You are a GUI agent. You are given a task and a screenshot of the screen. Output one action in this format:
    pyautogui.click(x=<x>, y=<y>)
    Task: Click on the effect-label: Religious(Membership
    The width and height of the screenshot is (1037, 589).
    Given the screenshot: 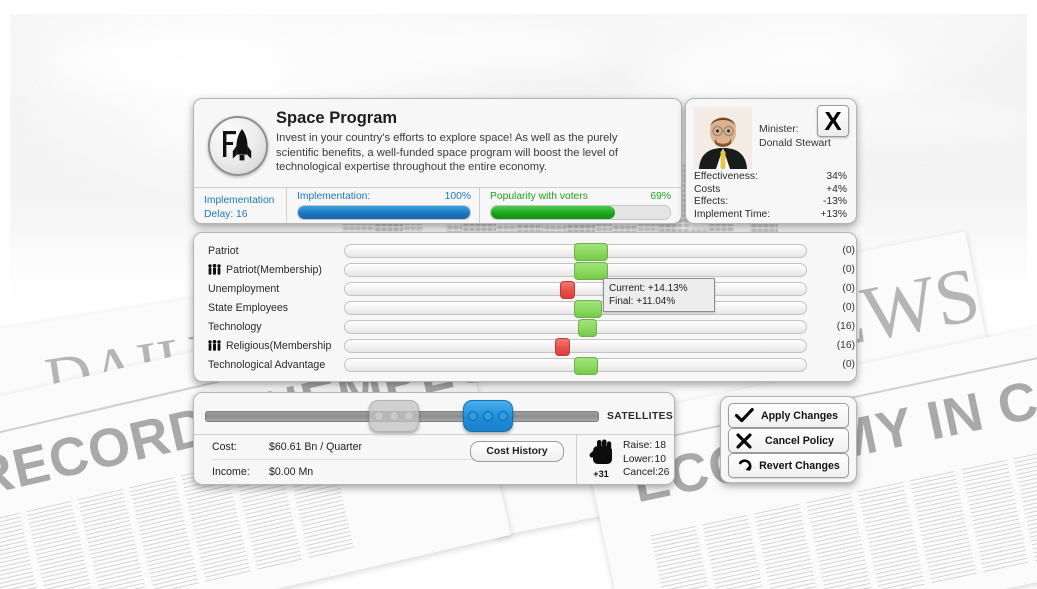 What is the action you would take?
    pyautogui.click(x=279, y=345)
    